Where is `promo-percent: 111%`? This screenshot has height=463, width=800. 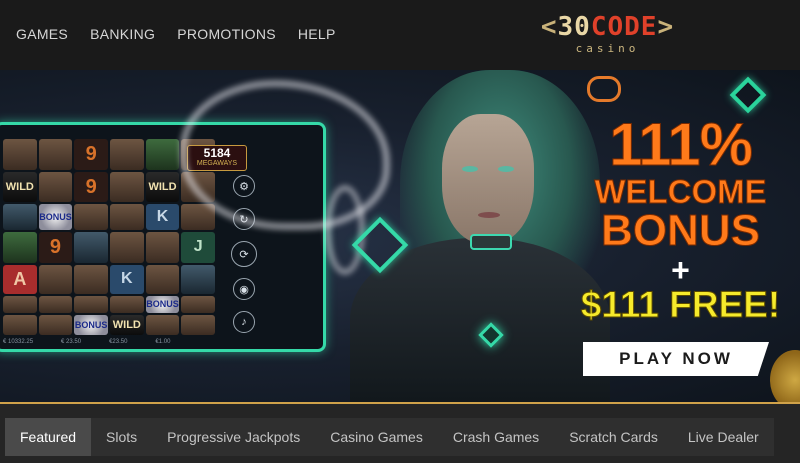 promo-percent: 111% is located at coordinates (681, 144).